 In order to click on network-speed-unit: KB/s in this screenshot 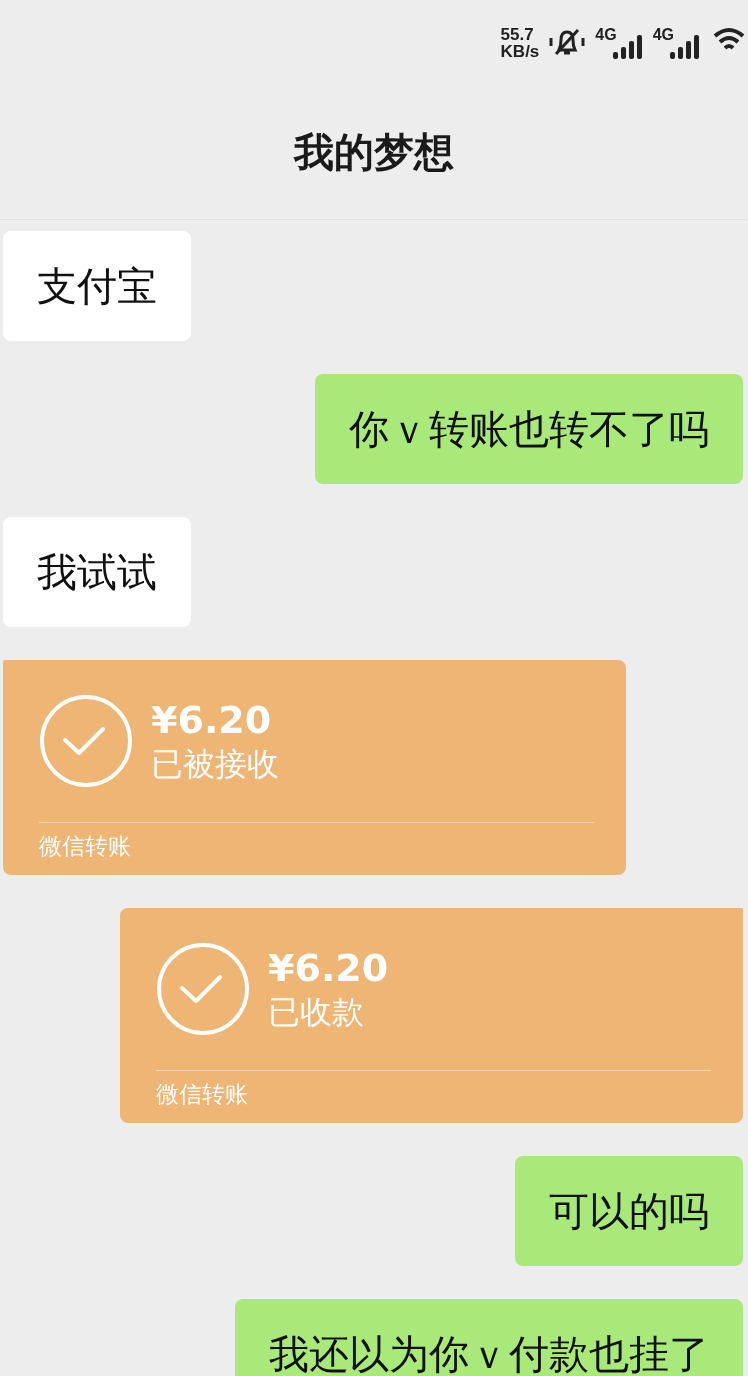, I will do `click(520, 51)`.